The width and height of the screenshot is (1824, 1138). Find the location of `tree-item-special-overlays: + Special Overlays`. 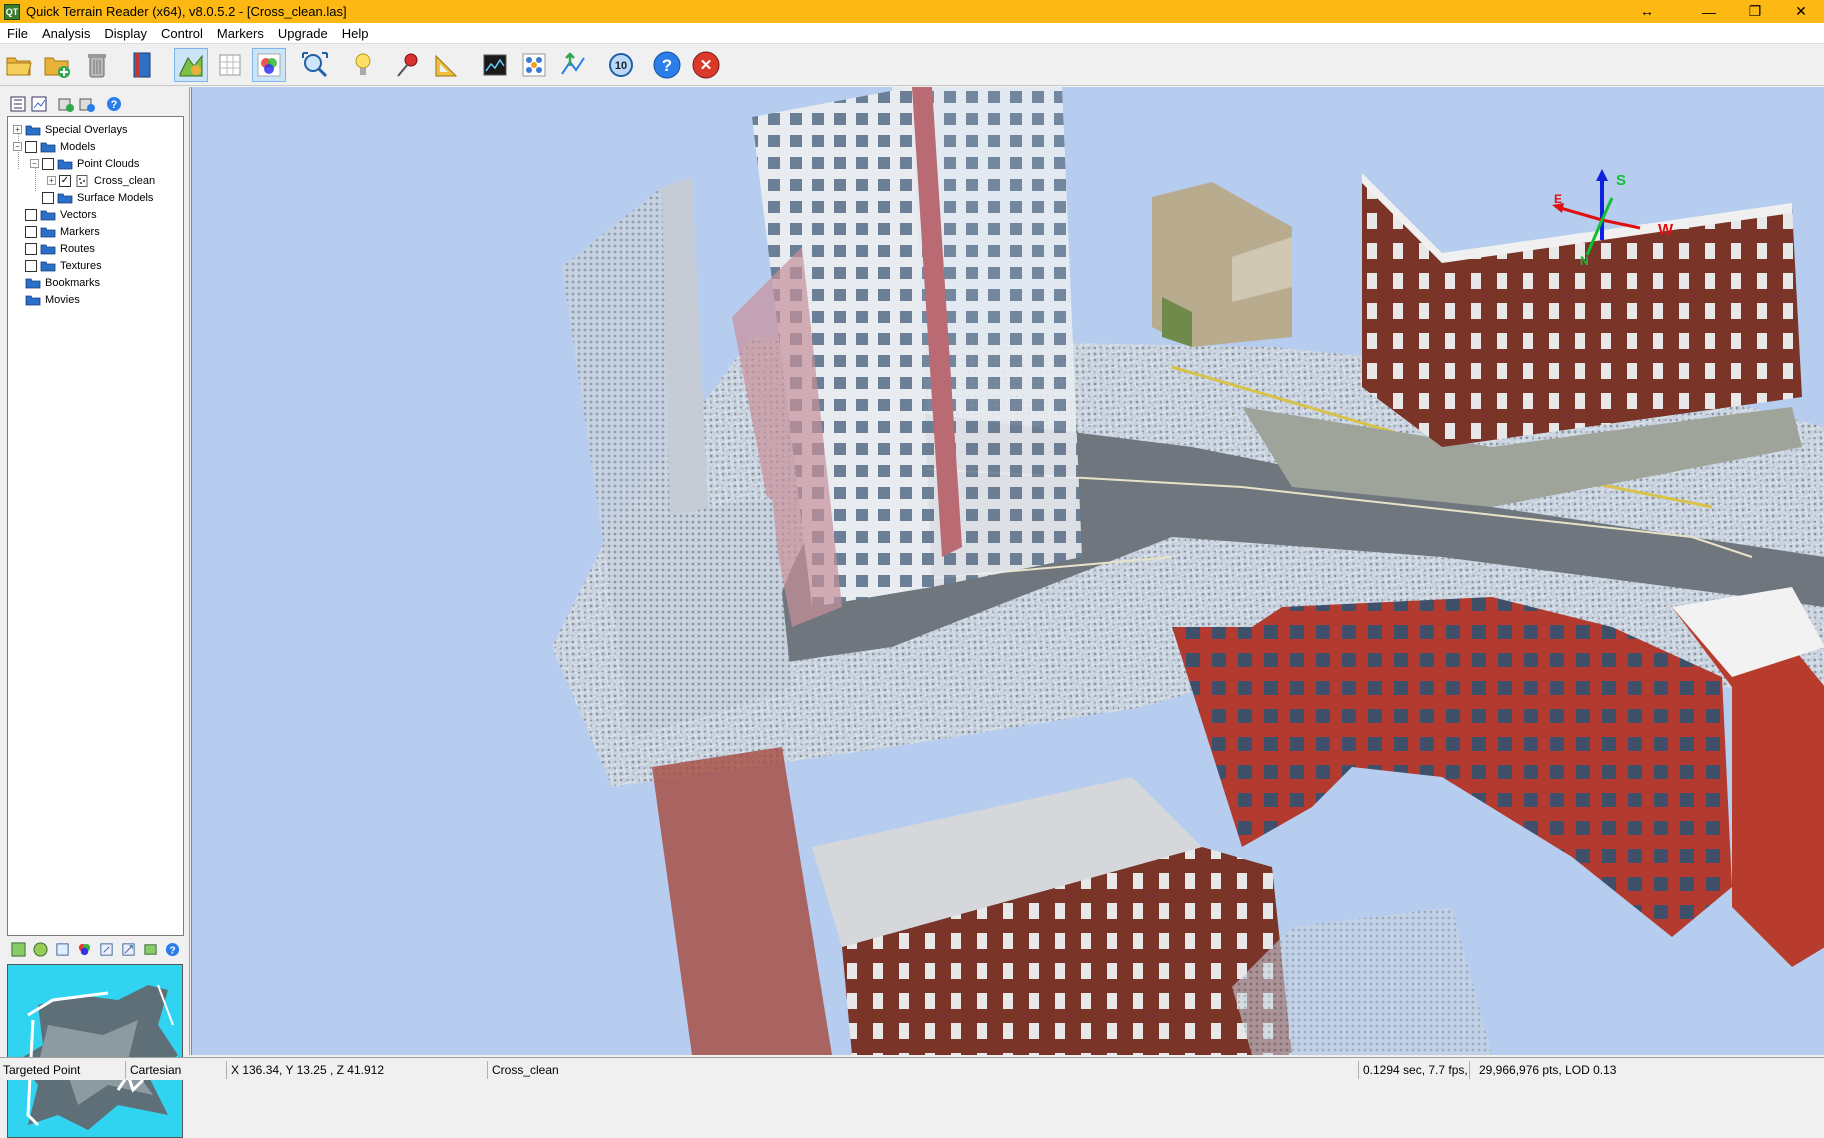

tree-item-special-overlays: + Special Overlays is located at coordinates (70, 129).